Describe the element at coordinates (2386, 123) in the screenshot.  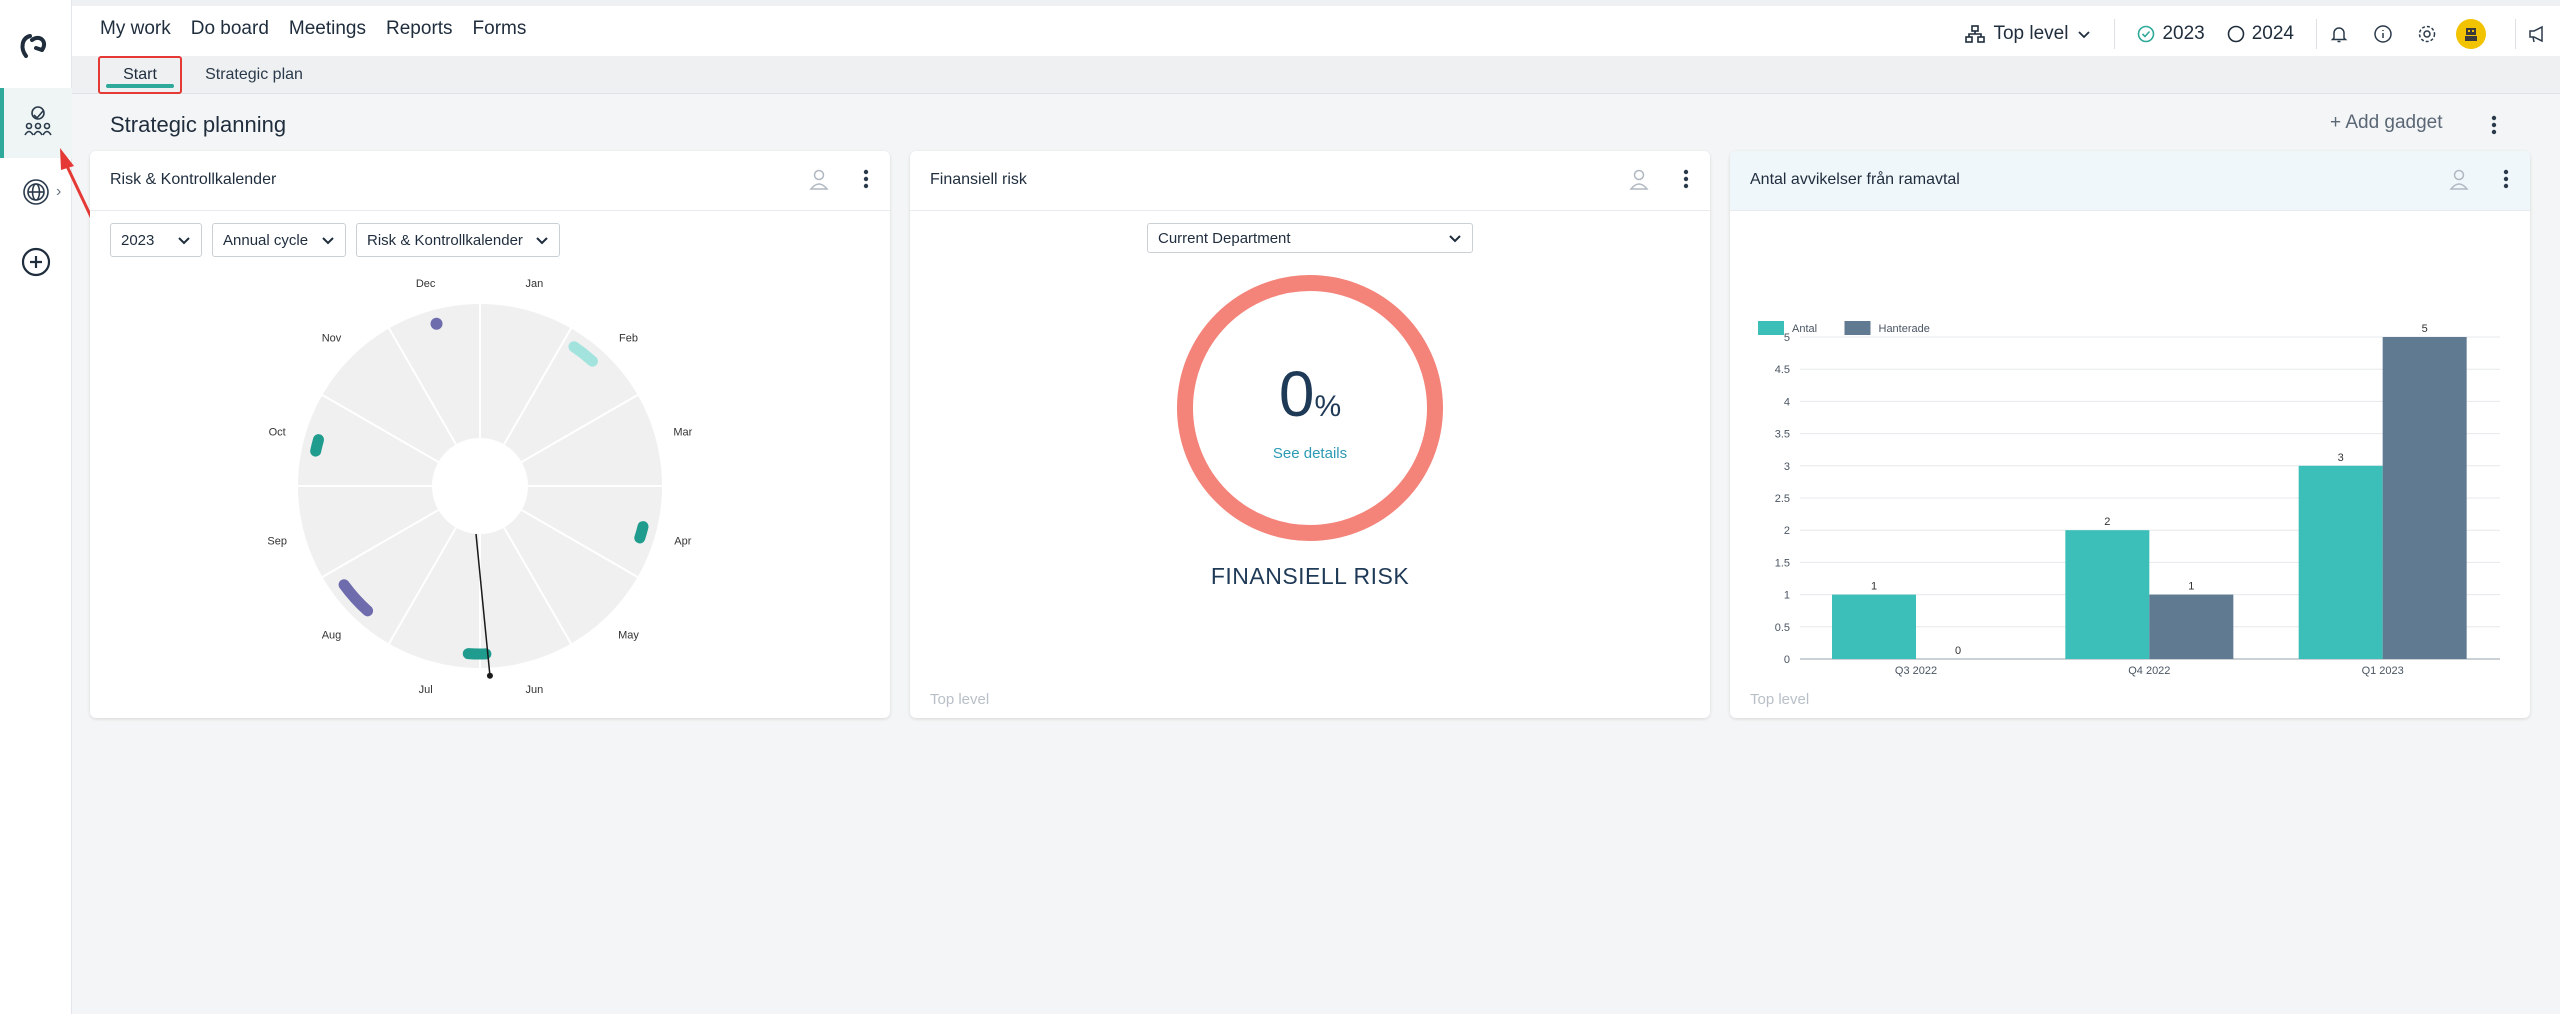
I see `add-gadget-button: + Add gadget` at that location.